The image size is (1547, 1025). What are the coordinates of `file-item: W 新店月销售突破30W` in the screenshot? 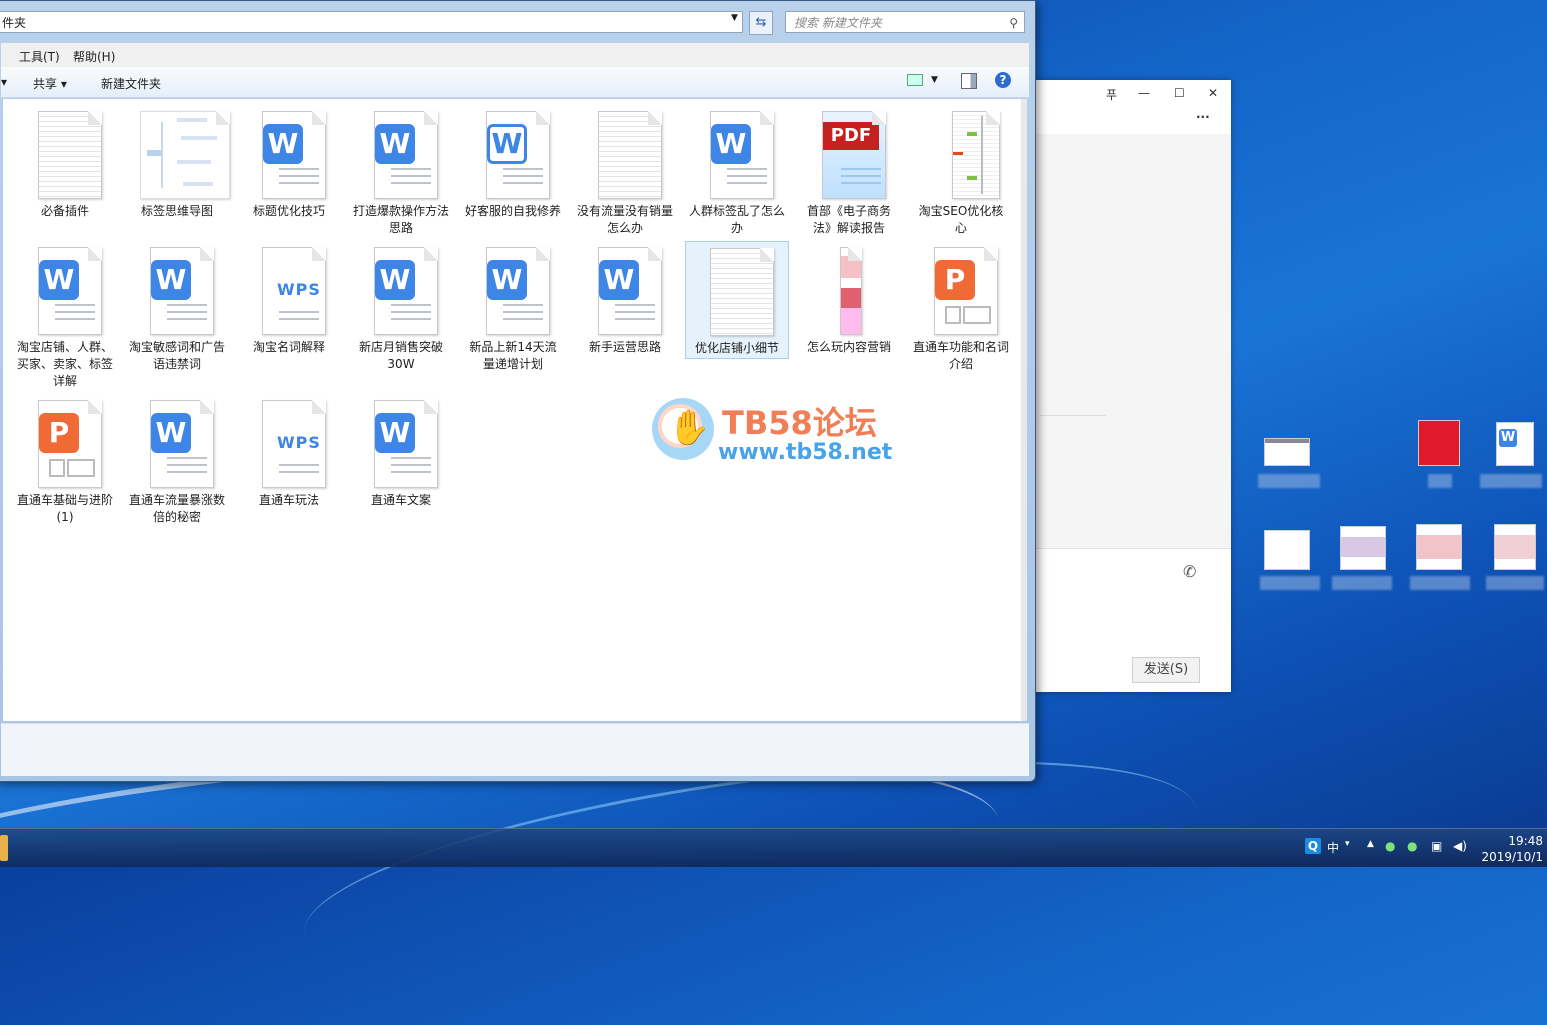 It's located at (401, 304).